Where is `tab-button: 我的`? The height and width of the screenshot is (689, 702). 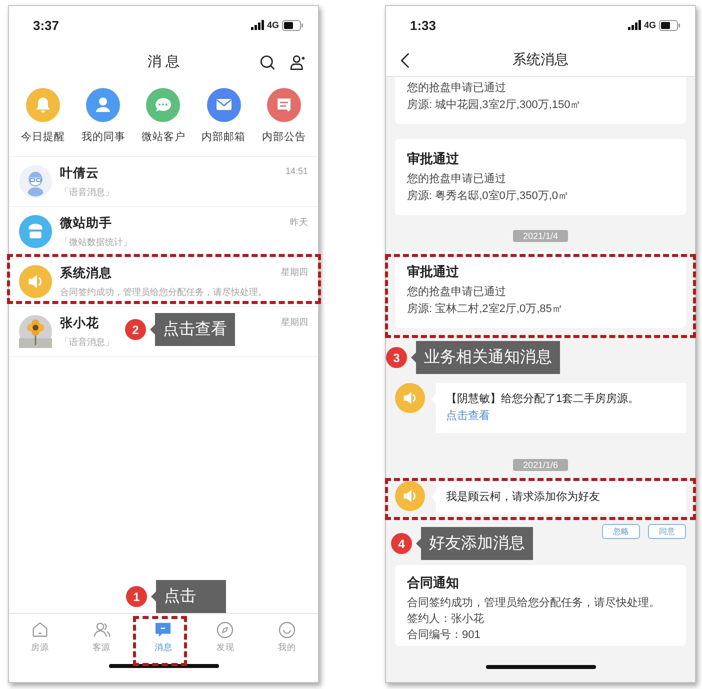 tab-button: 我的 is located at coordinates (287, 639).